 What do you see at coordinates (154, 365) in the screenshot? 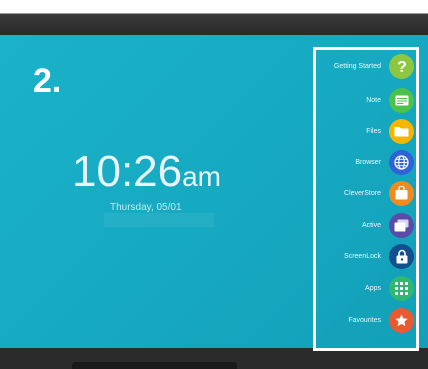
I see `monitor-stand` at bounding box center [154, 365].